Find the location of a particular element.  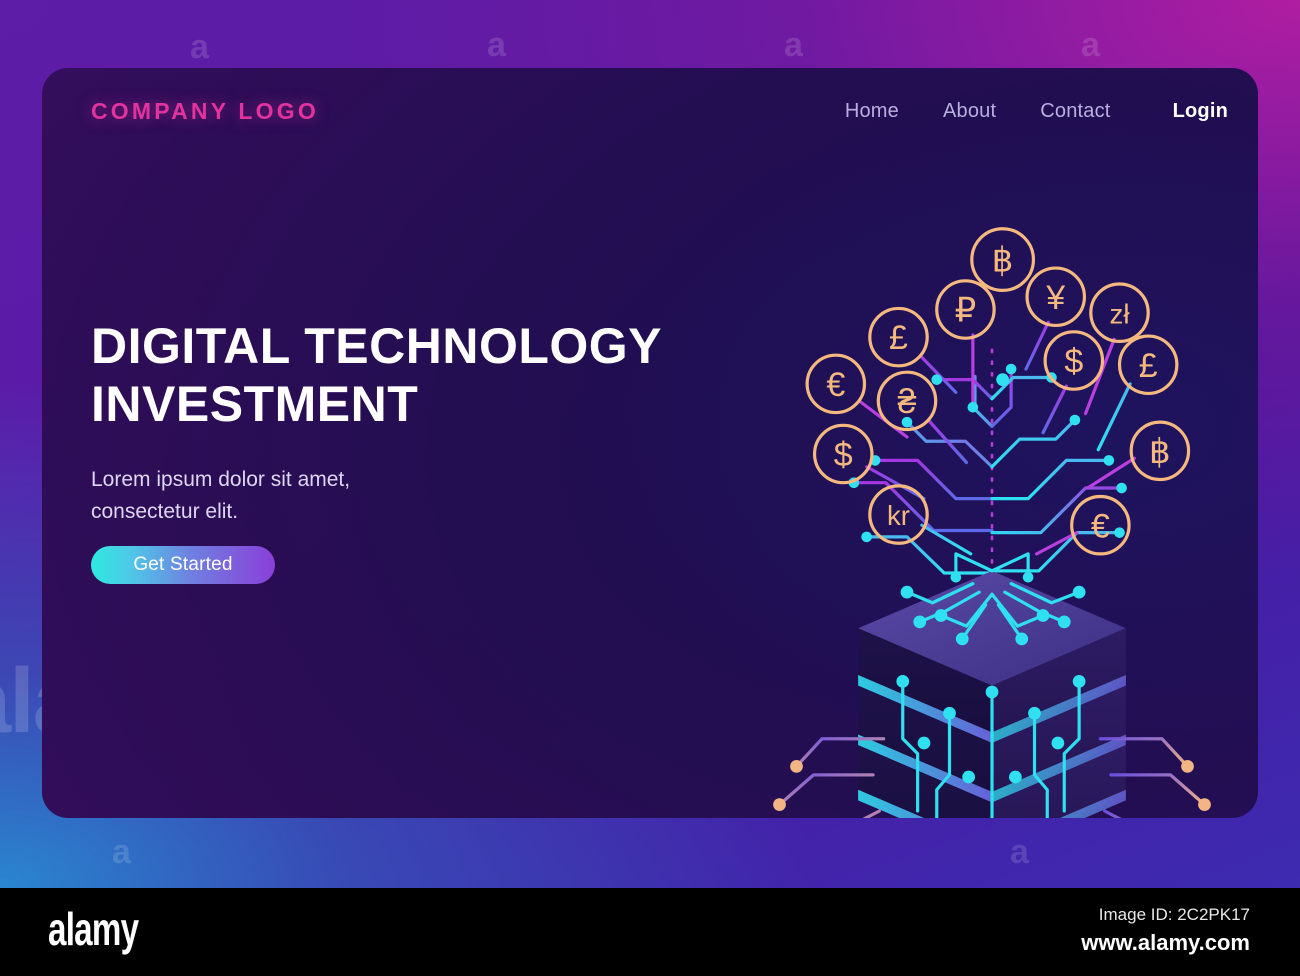

currency-node-zloty: zł is located at coordinates (1119, 312).